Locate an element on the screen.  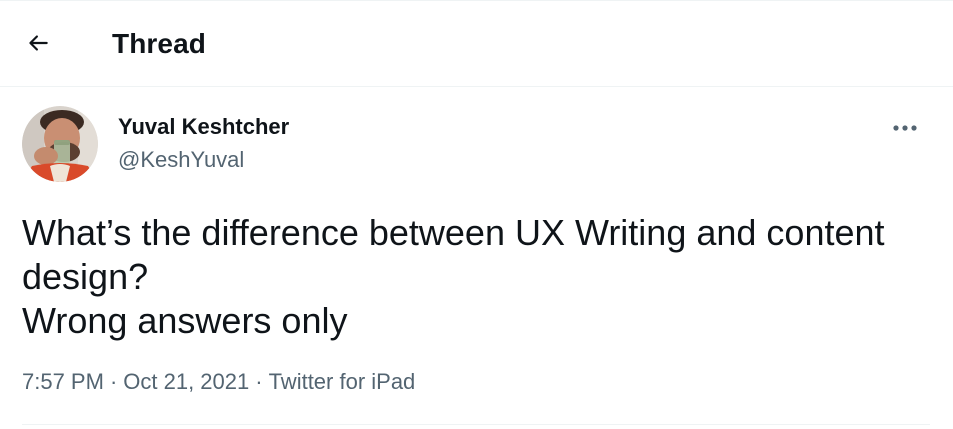
more-horizontal-icon is located at coordinates (905, 128).